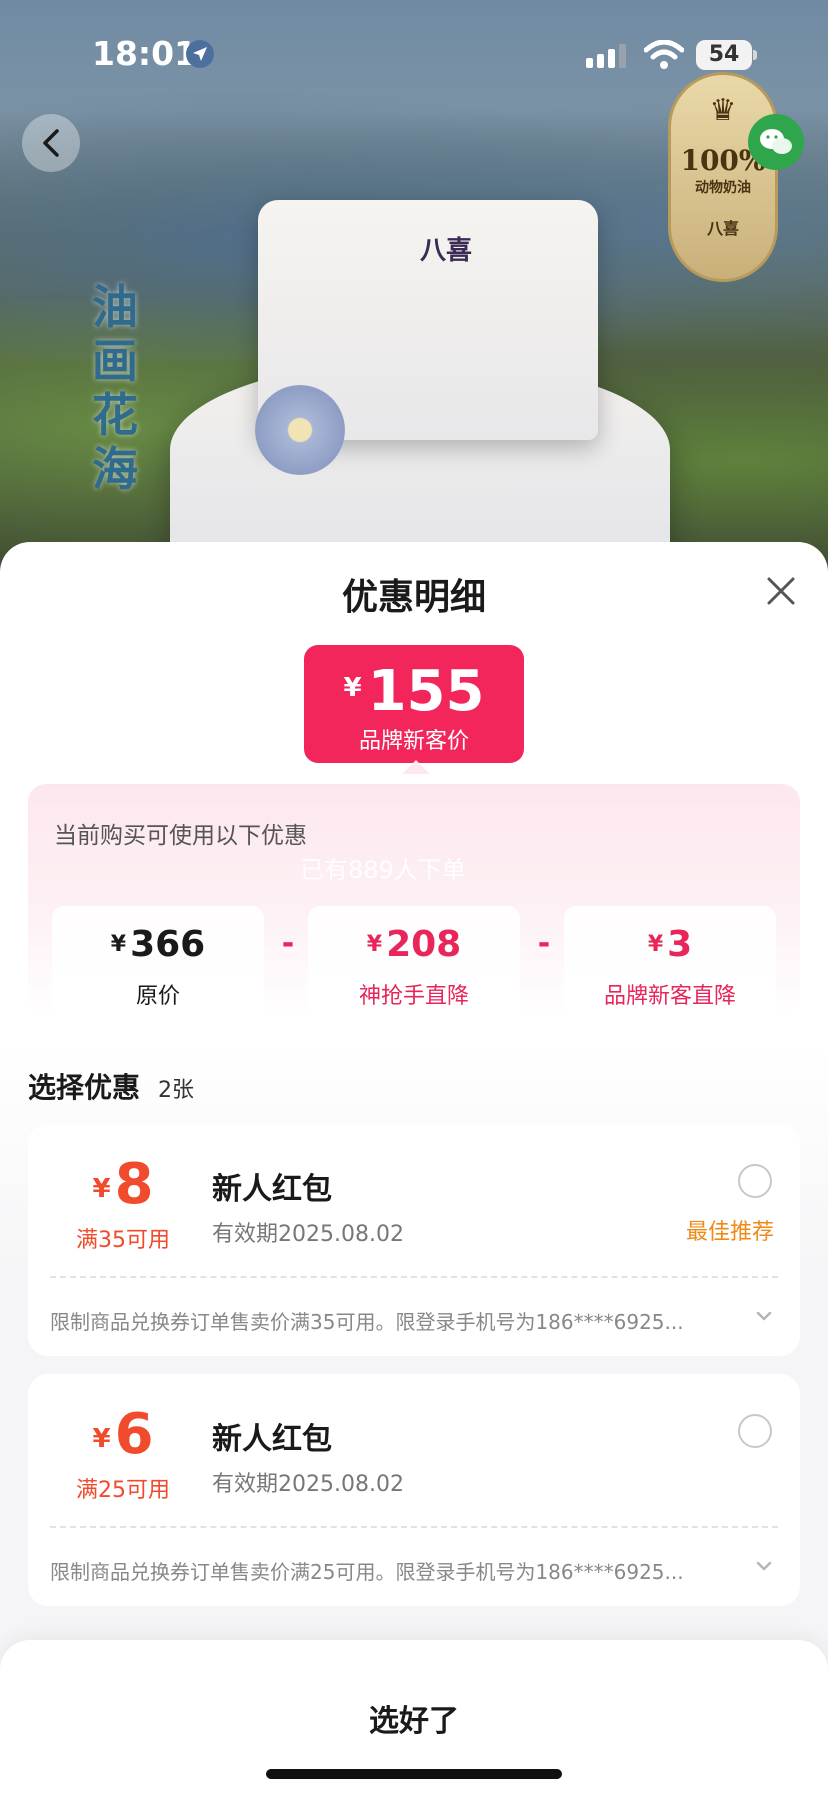 The width and height of the screenshot is (828, 1795). What do you see at coordinates (145, 53) in the screenshot?
I see `status-time: 18:01` at bounding box center [145, 53].